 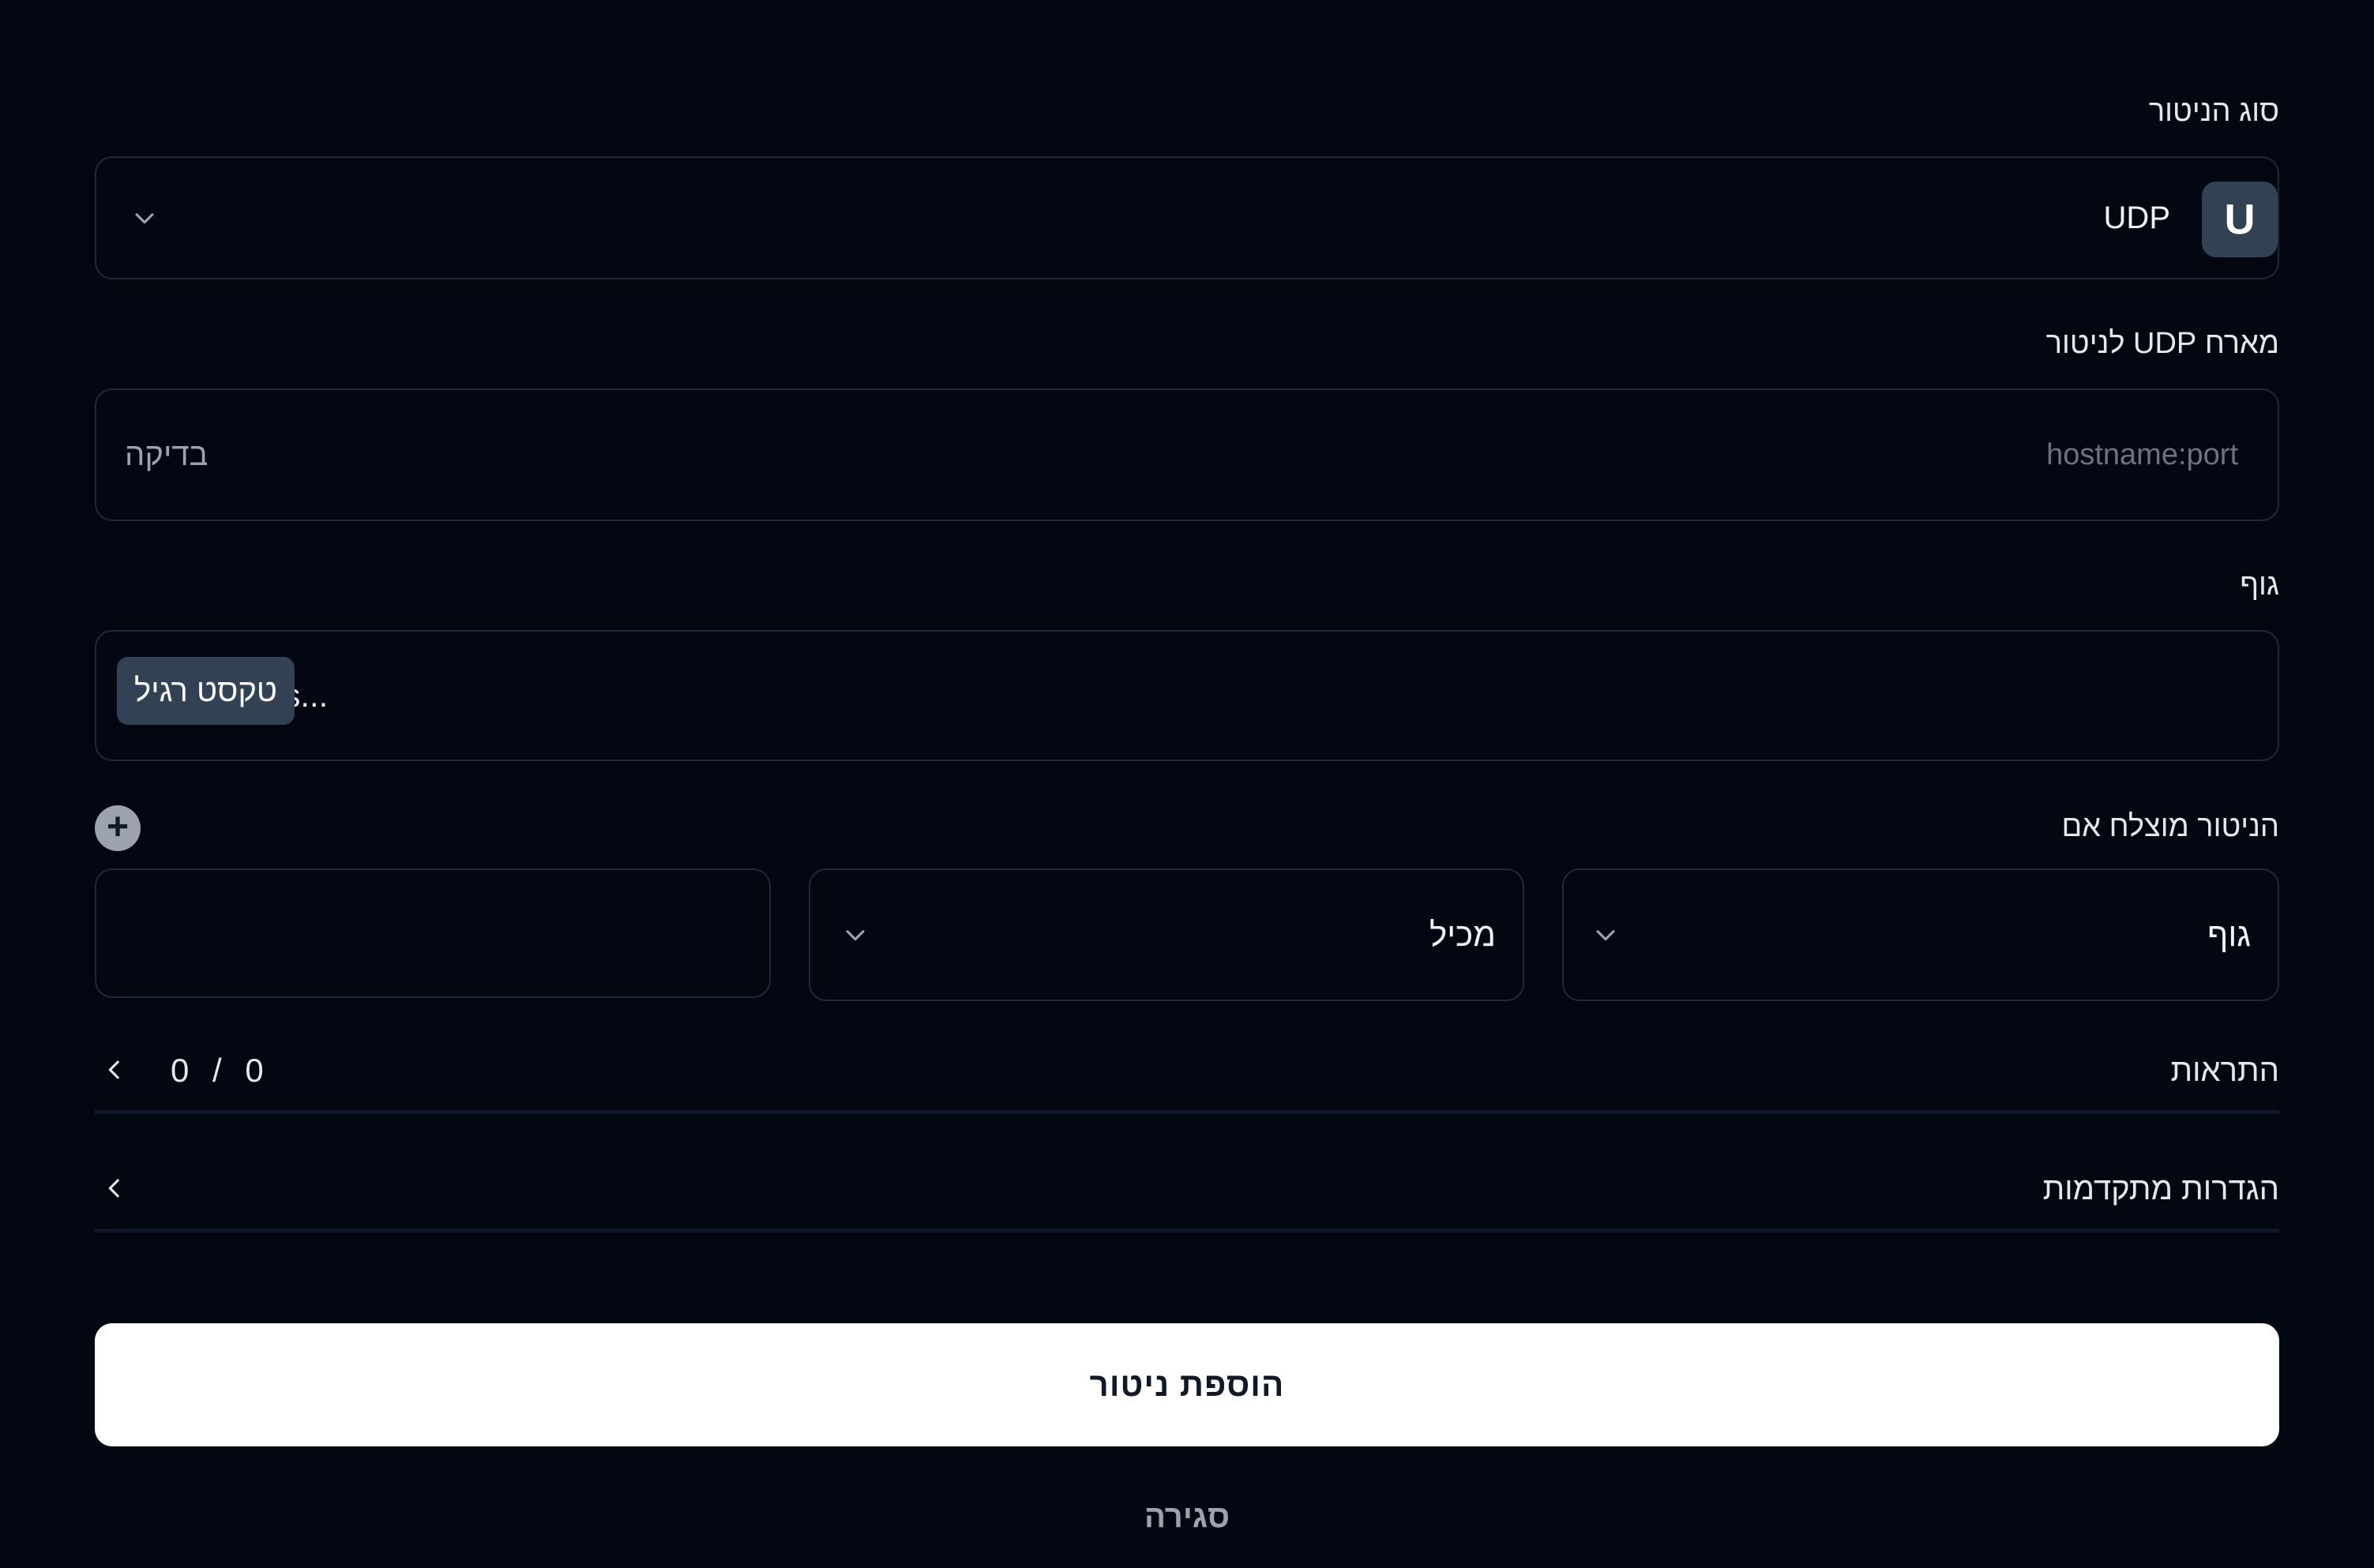 I want to click on host-placeholder: hostname:port, so click(x=2142, y=455).